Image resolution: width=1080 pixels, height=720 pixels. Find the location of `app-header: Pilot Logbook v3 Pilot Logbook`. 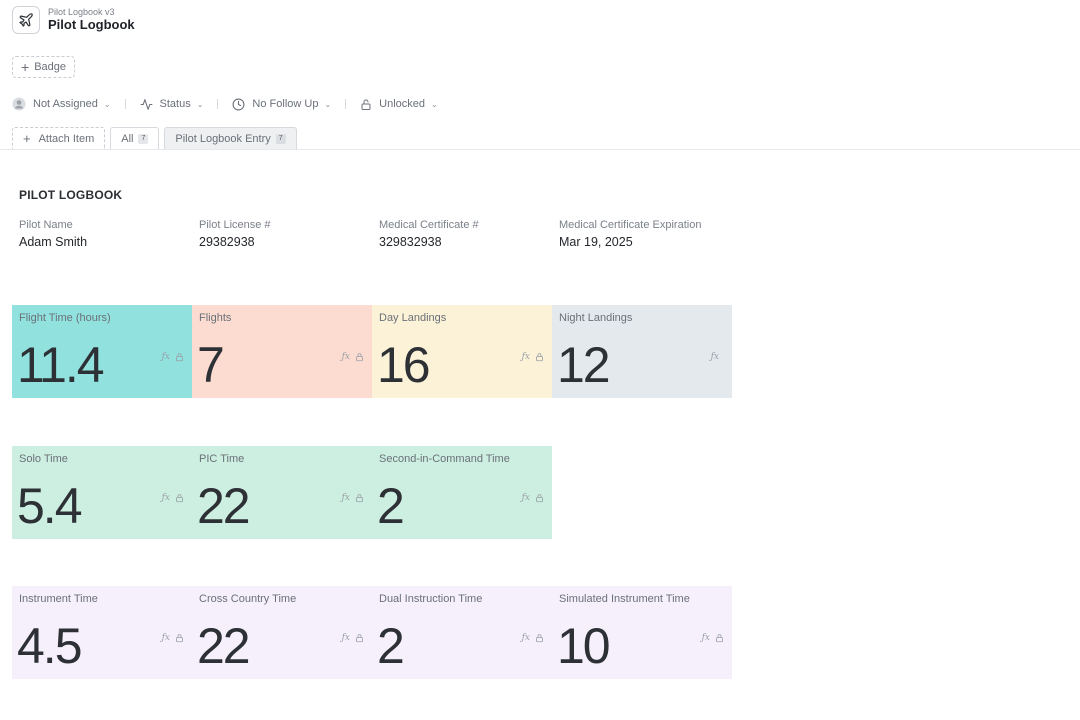

app-header: Pilot Logbook v3 Pilot Logbook is located at coordinates (73, 20).